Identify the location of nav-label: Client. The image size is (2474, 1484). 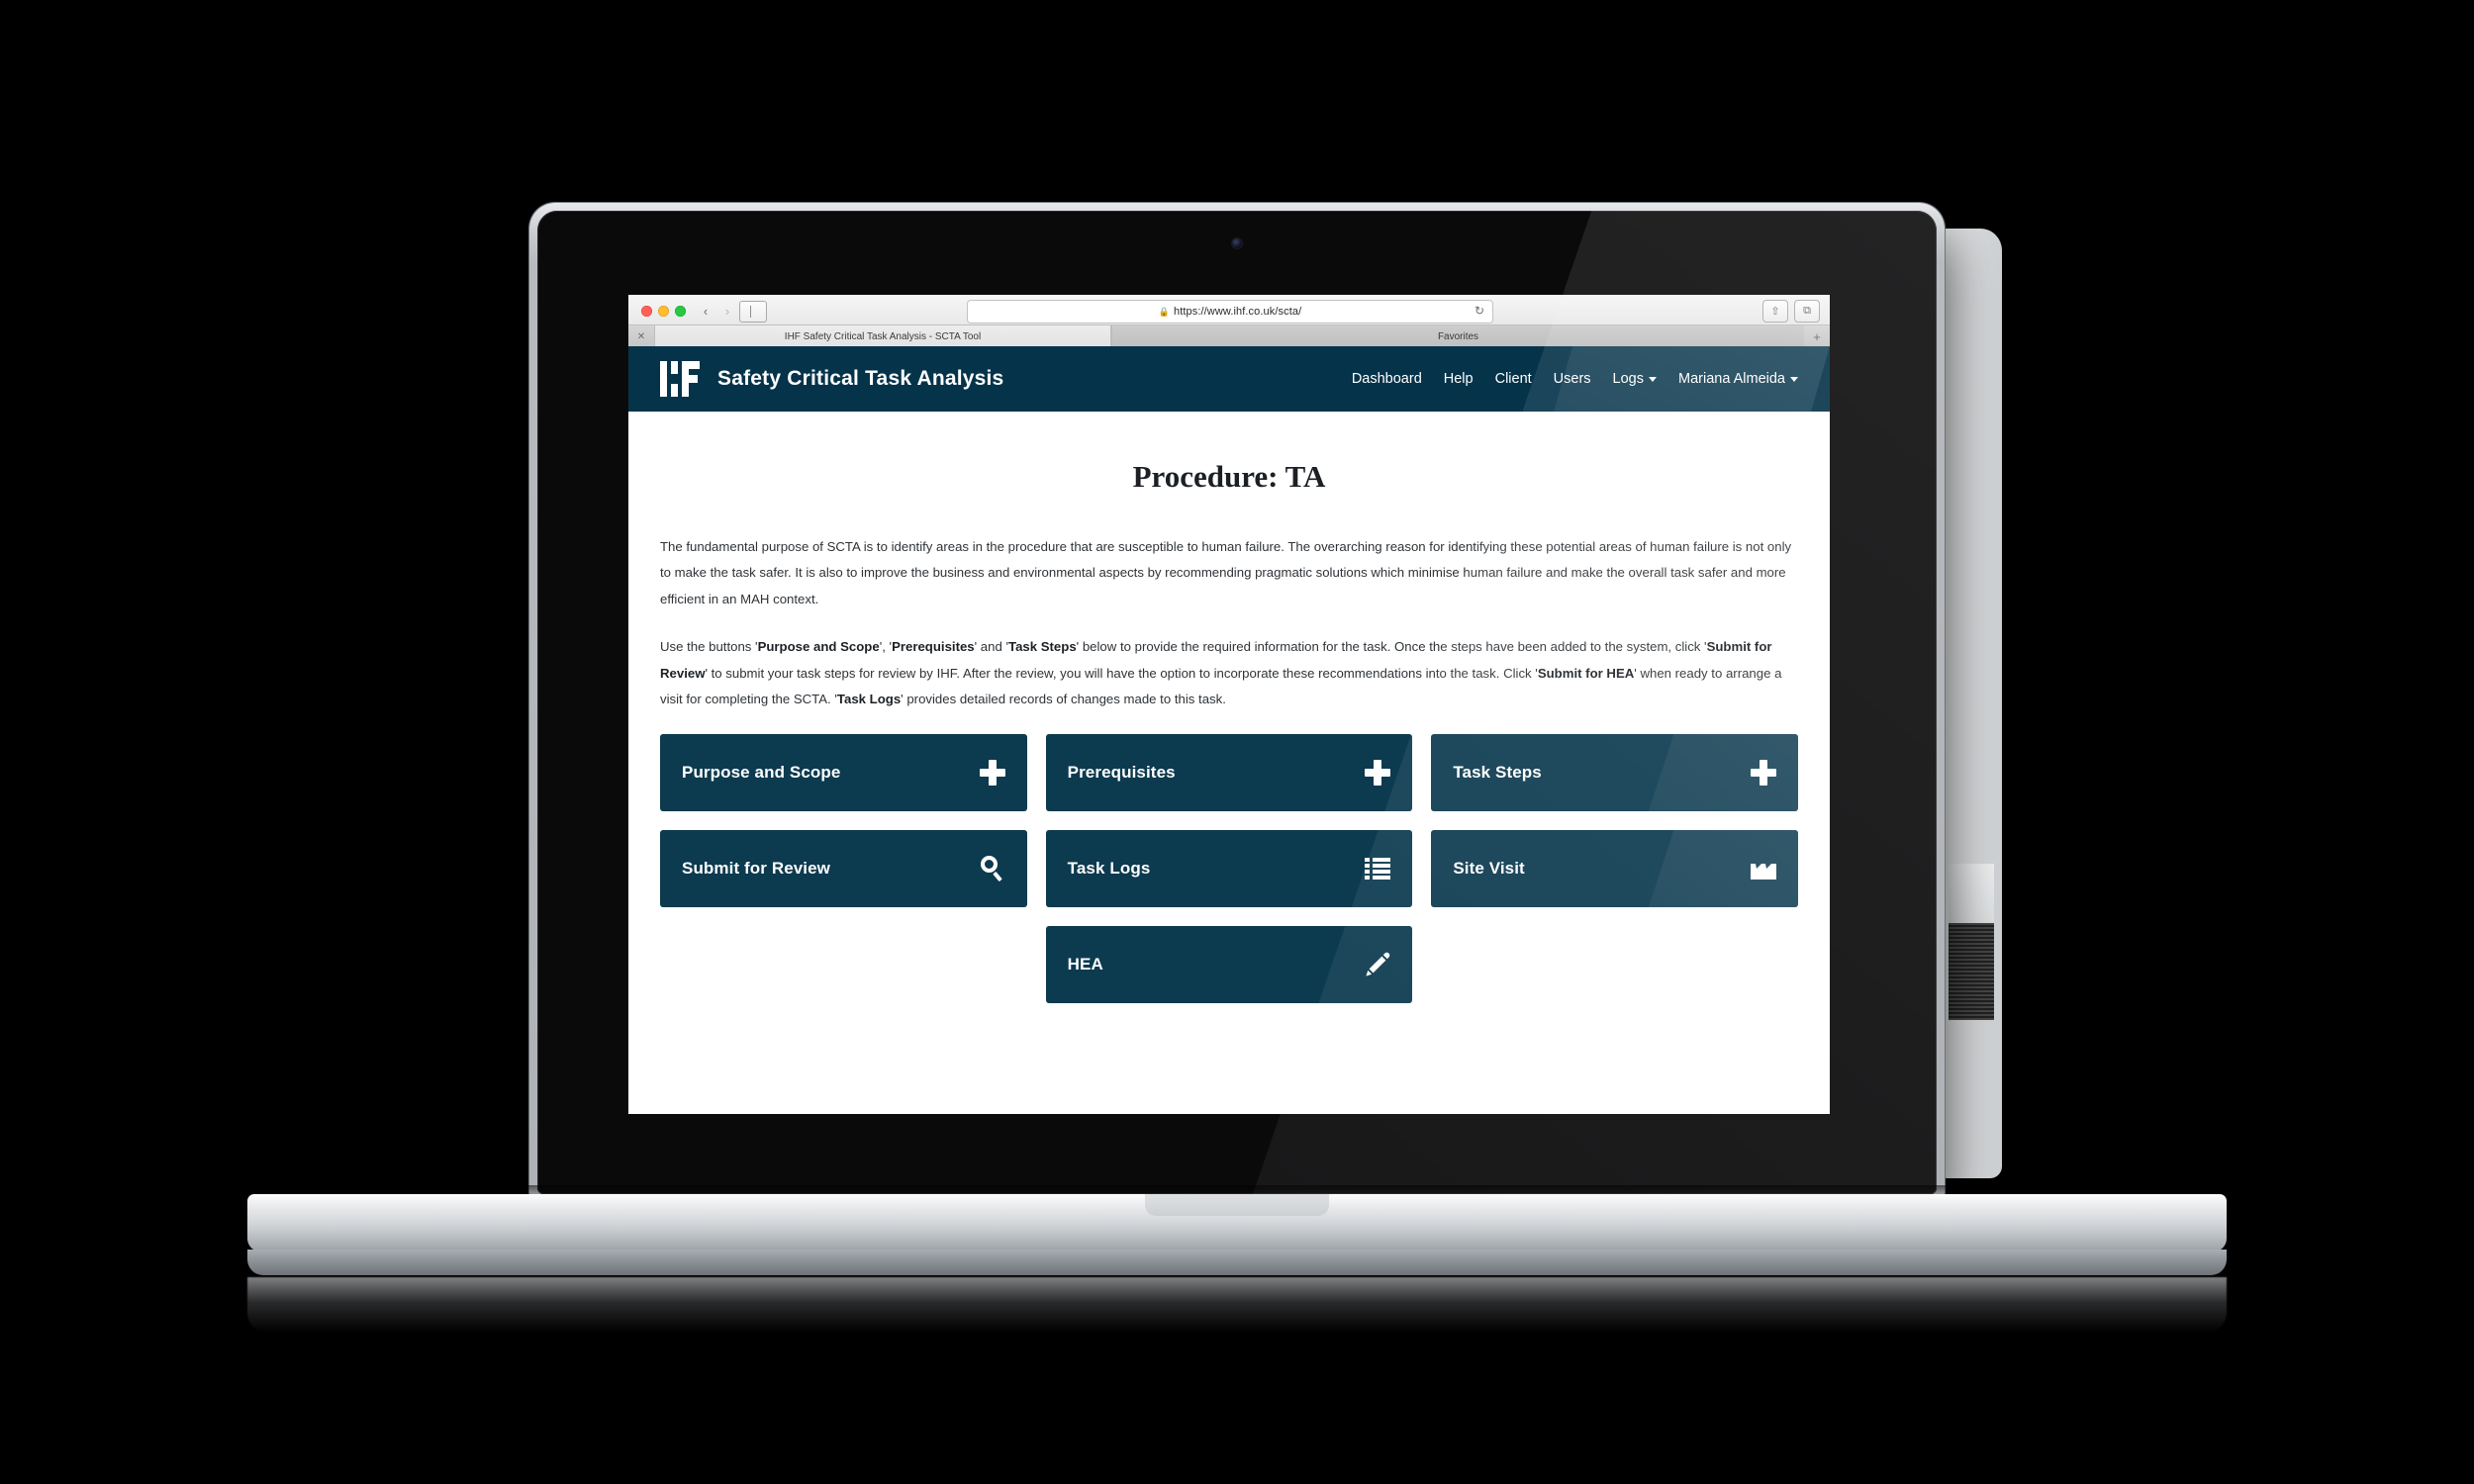
(1513, 379).